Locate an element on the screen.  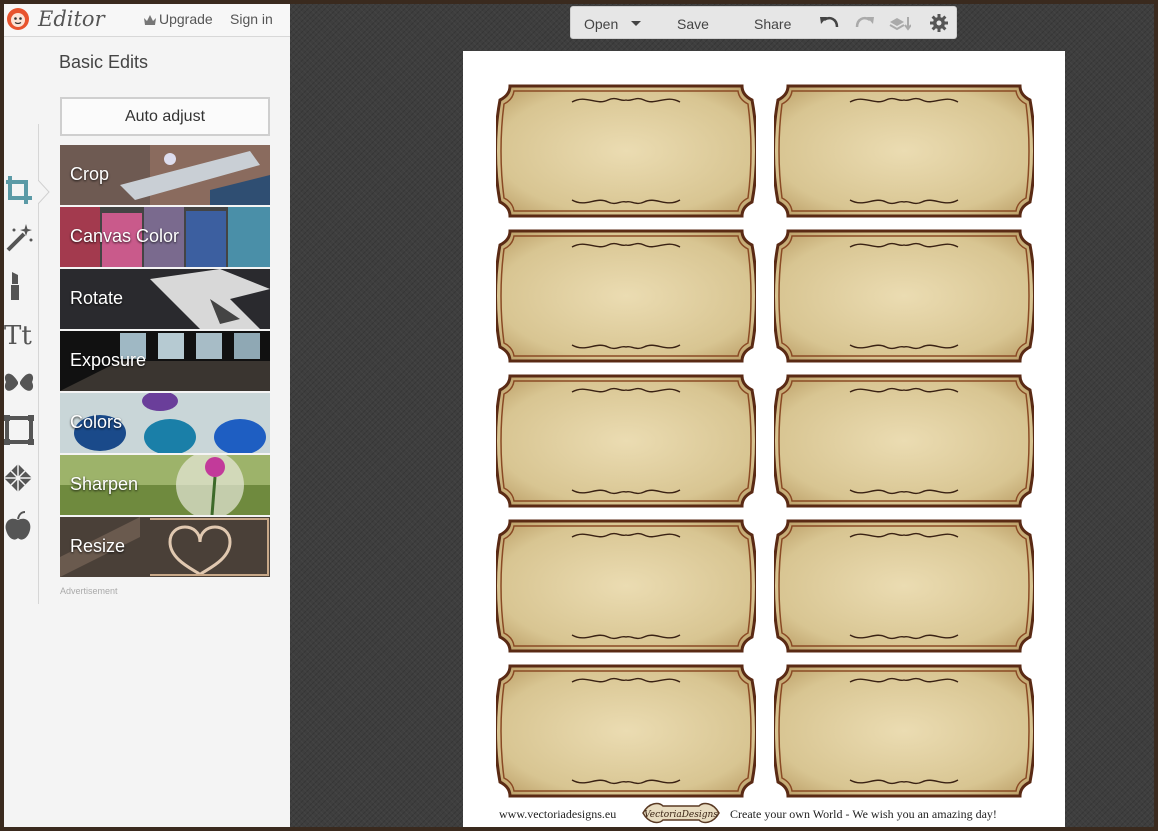
svg-text: VectoriaDesigns is located at coordinates (681, 815).